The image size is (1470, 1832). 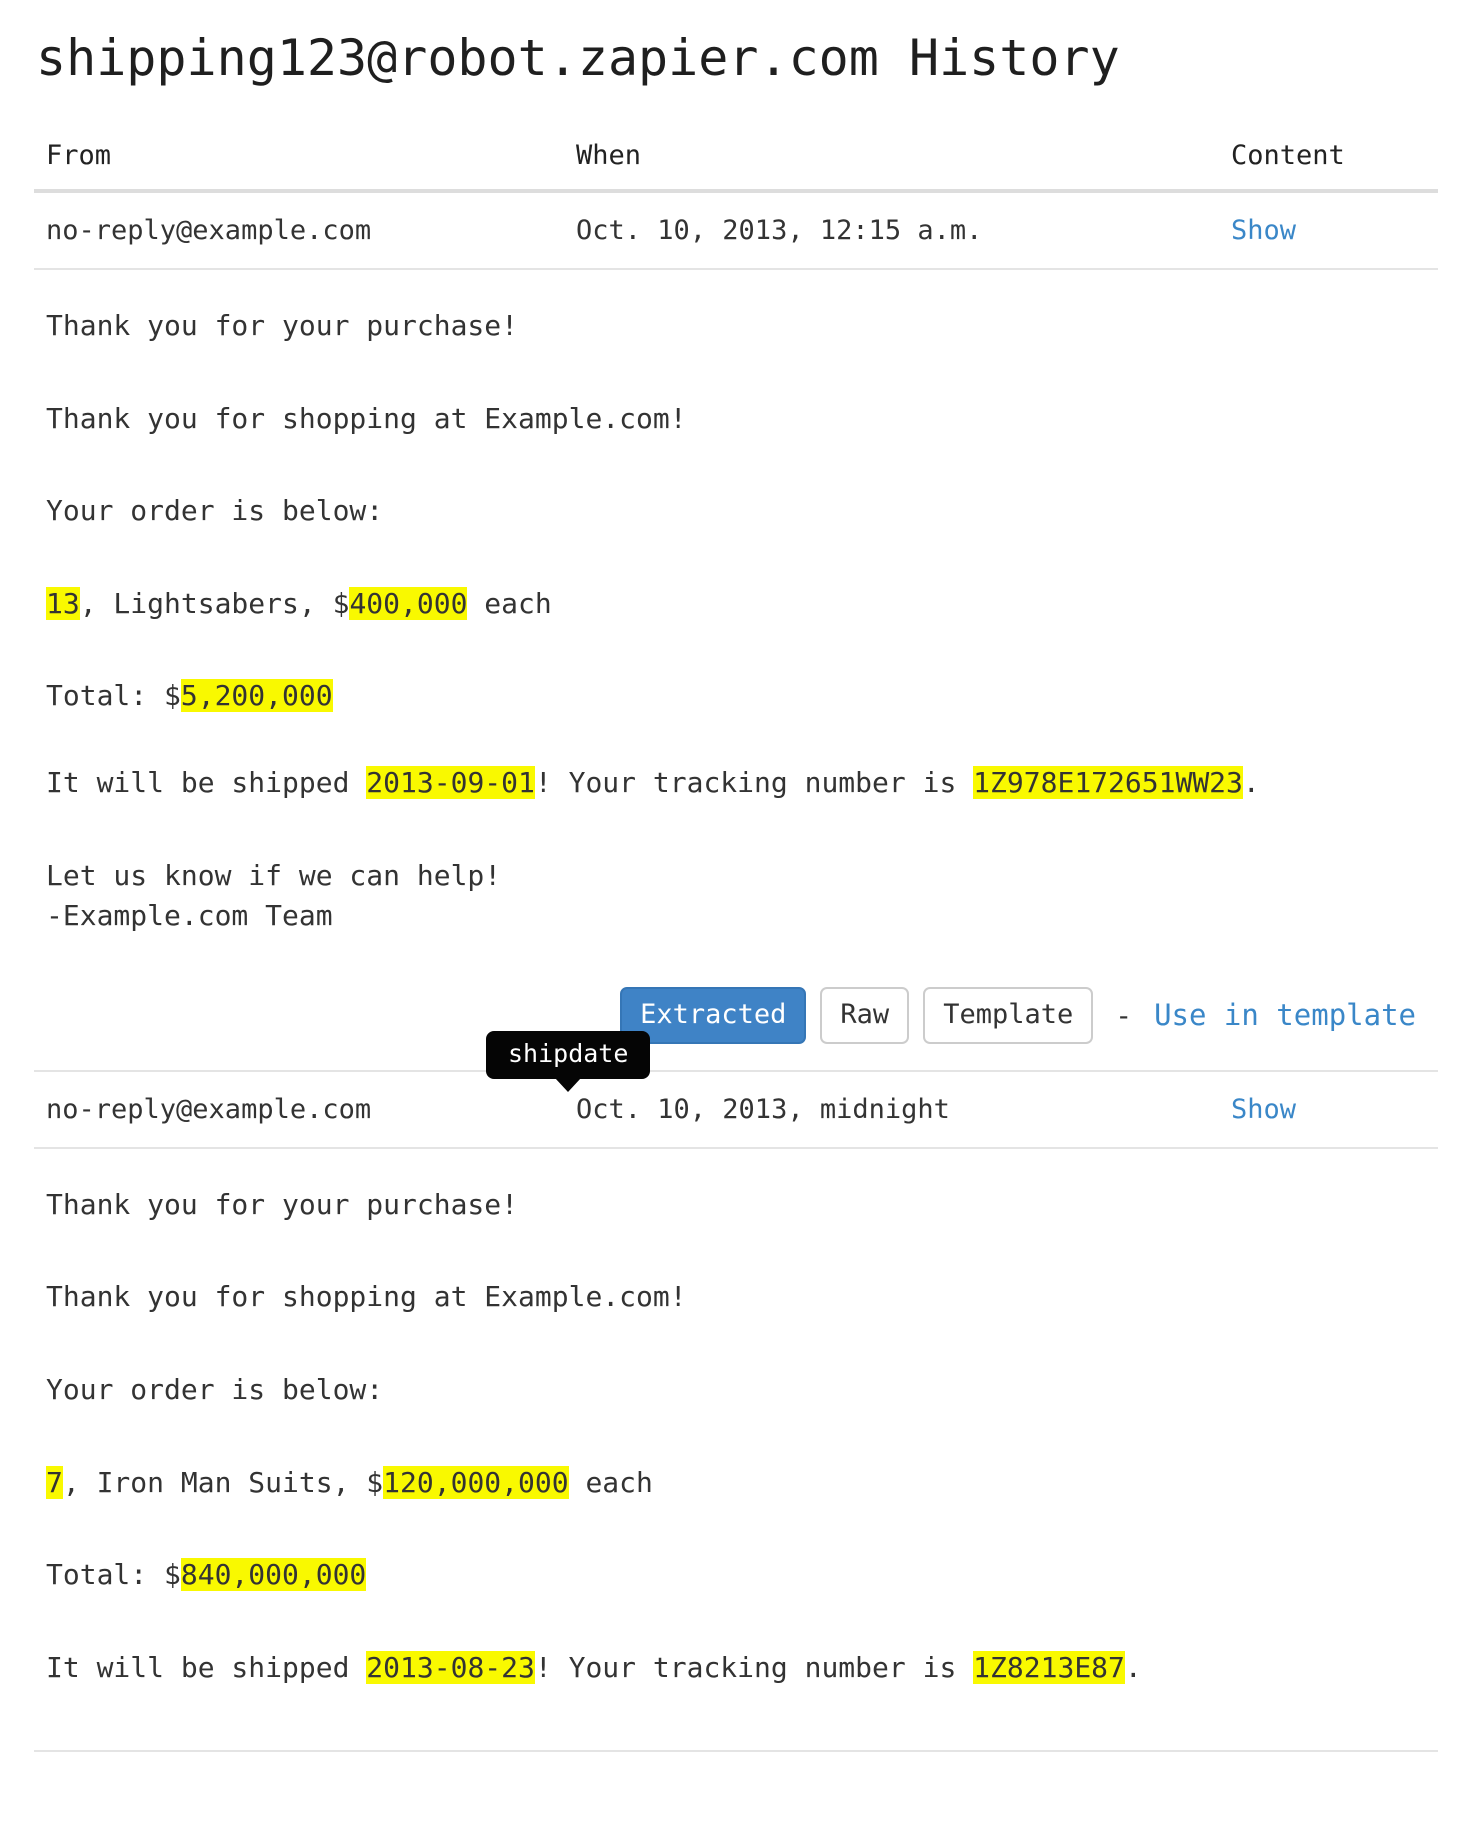 What do you see at coordinates (223, 1482) in the screenshot?
I see `order-item-text: , Iron Man Suits, $` at bounding box center [223, 1482].